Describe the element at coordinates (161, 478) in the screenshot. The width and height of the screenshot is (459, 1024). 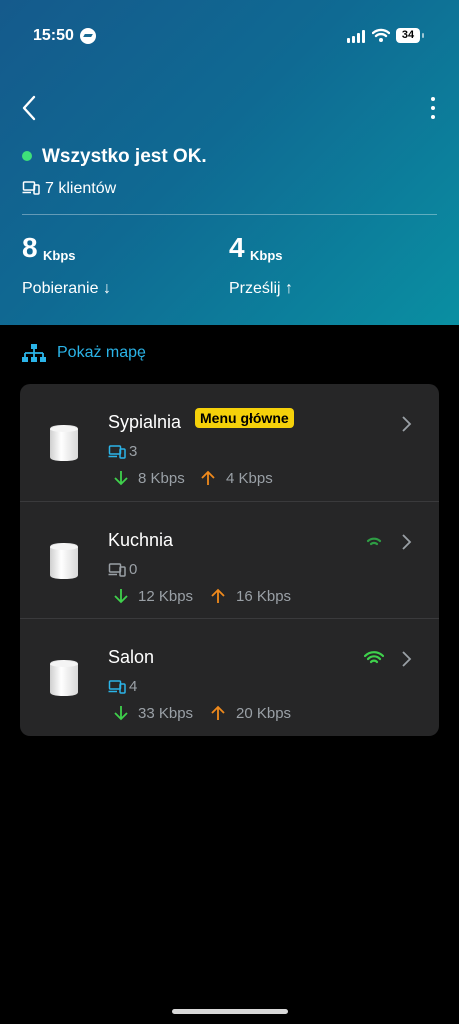
I see `download-rate: 8 Kbps` at that location.